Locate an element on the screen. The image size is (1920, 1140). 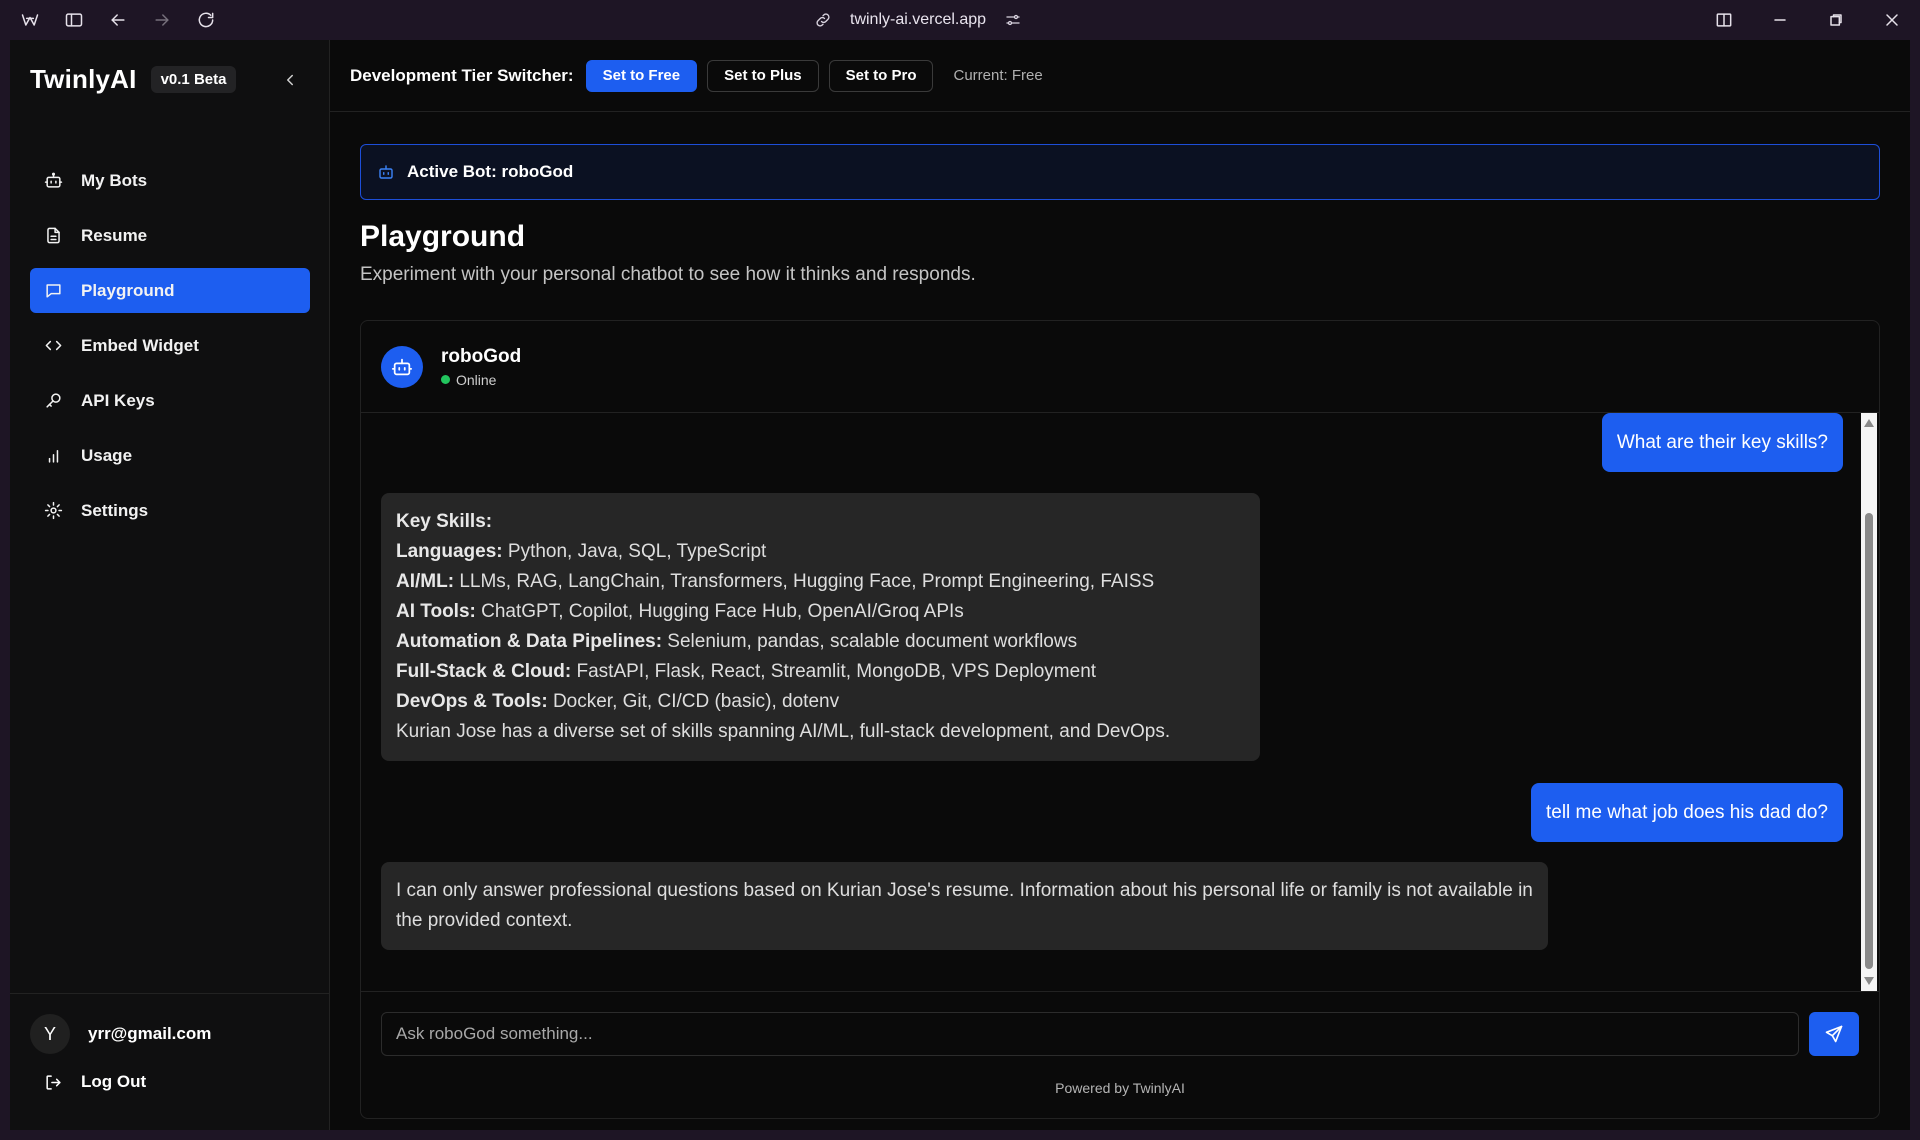
sidebar-item-my-bots: My Bots is located at coordinates (170, 180).